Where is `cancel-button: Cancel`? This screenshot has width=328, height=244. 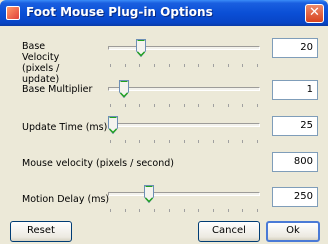 cancel-button: Cancel is located at coordinates (229, 231).